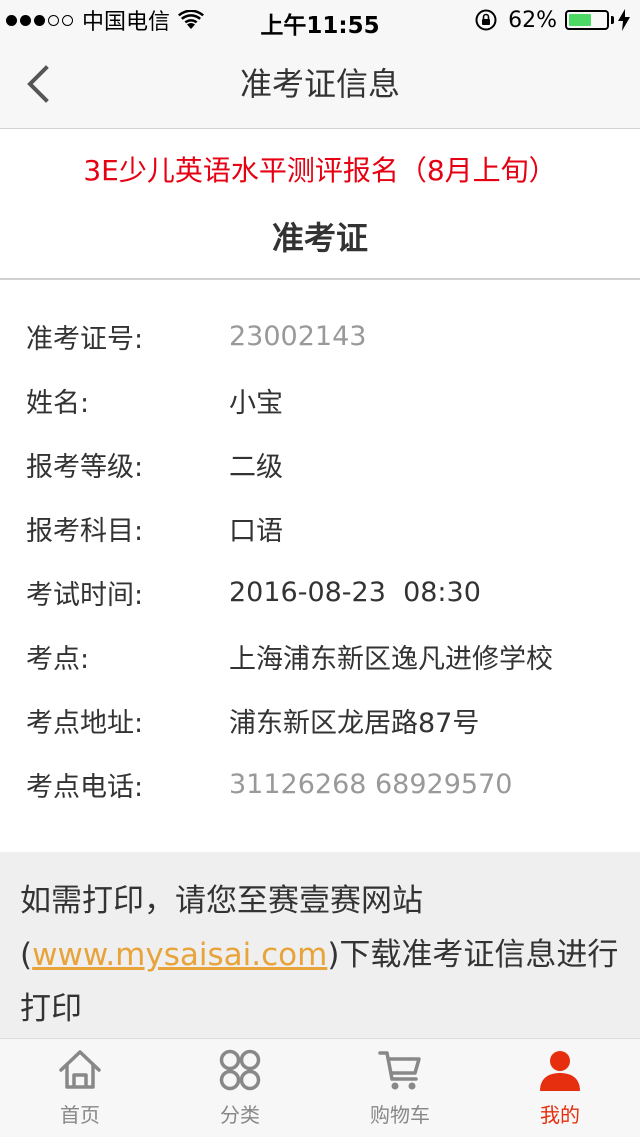  What do you see at coordinates (240, 1070) in the screenshot?
I see `category-icon` at bounding box center [240, 1070].